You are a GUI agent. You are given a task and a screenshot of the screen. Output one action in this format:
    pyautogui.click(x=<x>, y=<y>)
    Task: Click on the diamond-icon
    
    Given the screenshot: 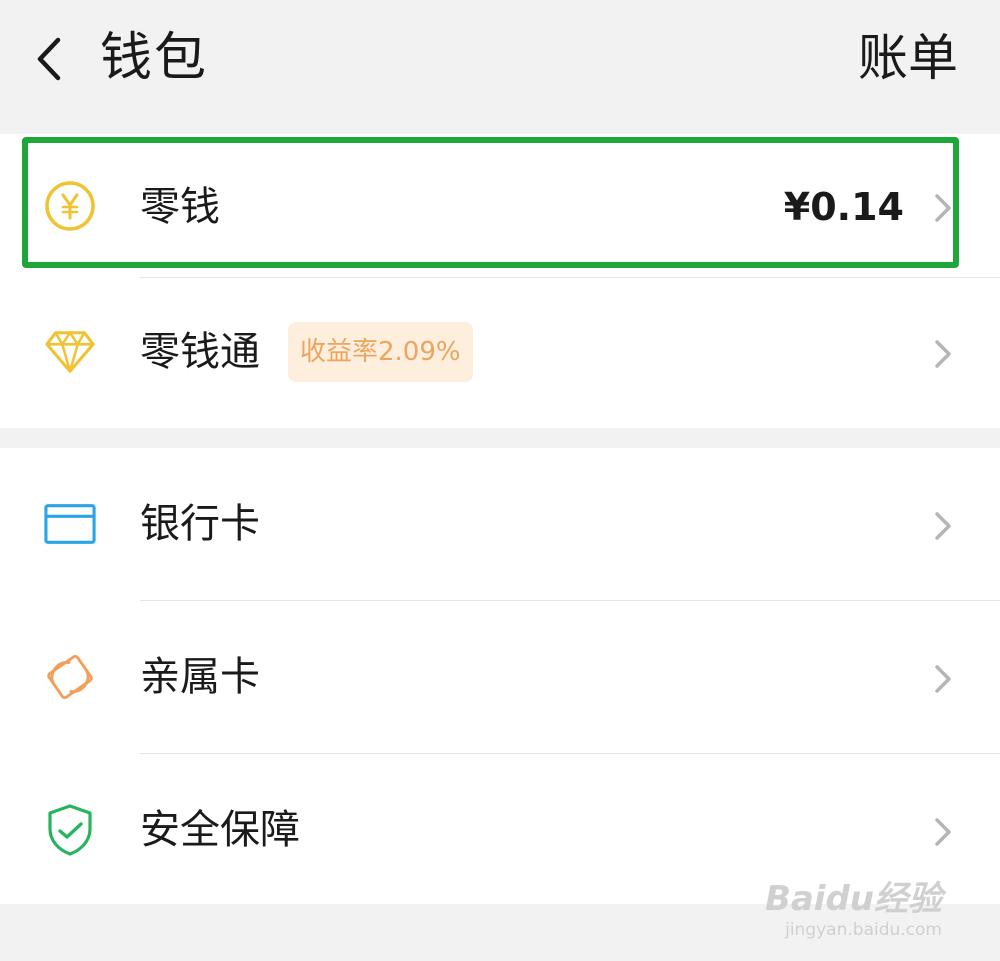 What is the action you would take?
    pyautogui.click(x=70, y=352)
    